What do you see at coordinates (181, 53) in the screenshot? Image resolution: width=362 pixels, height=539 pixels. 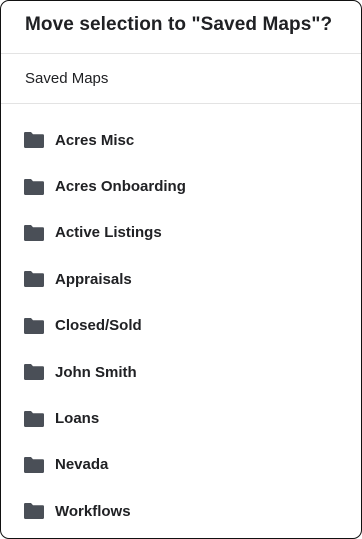 I see `title-divider` at bounding box center [181, 53].